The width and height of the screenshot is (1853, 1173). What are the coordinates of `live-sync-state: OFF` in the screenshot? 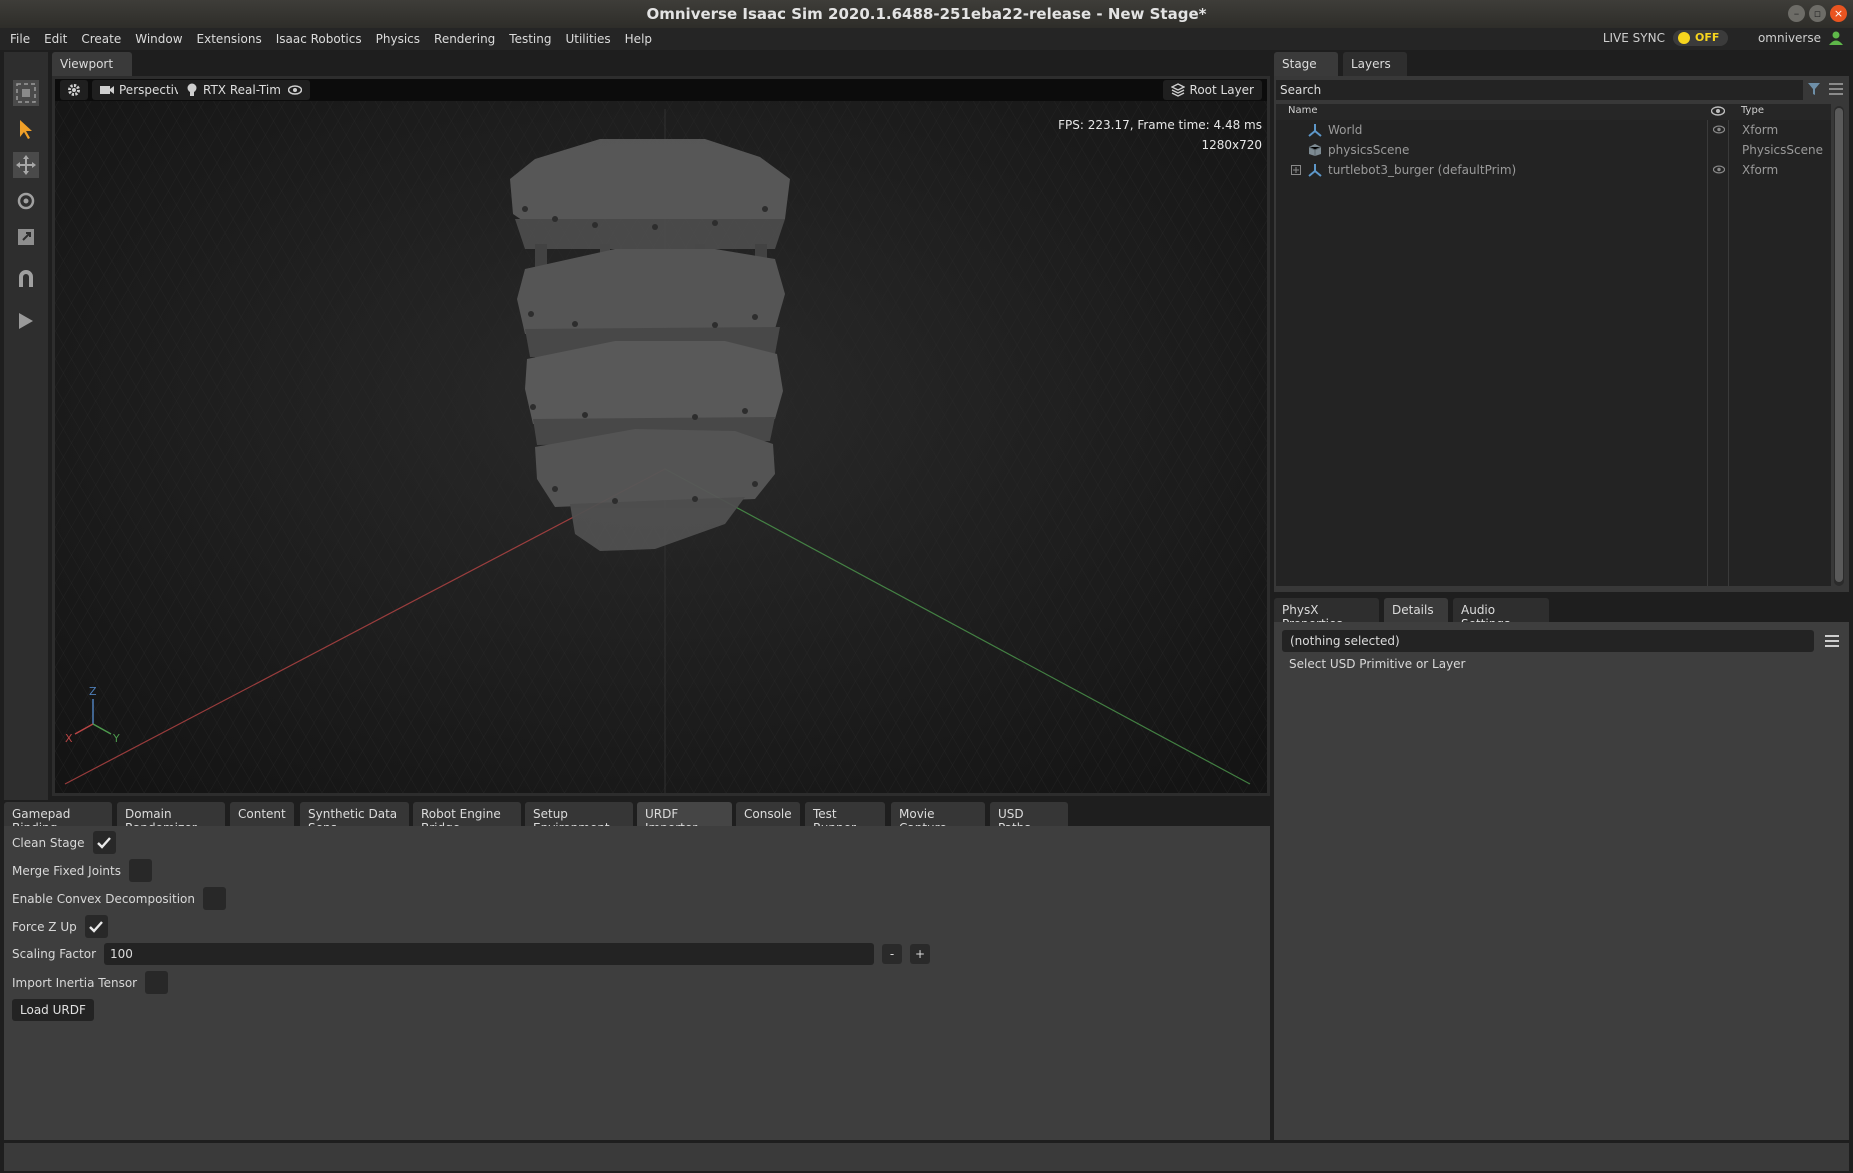 It's located at (1707, 37).